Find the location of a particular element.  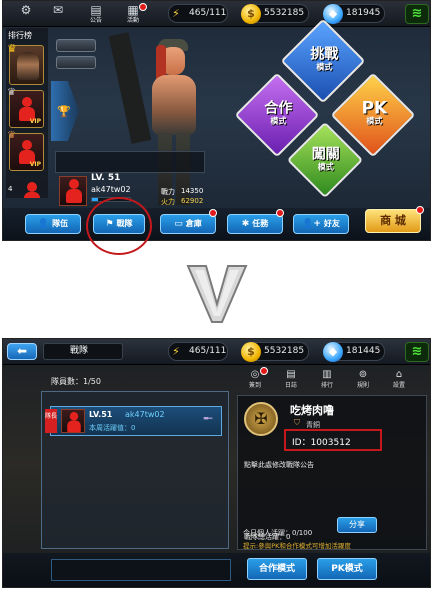

gold-crown-icon: ♛ is located at coordinates (12, 48).